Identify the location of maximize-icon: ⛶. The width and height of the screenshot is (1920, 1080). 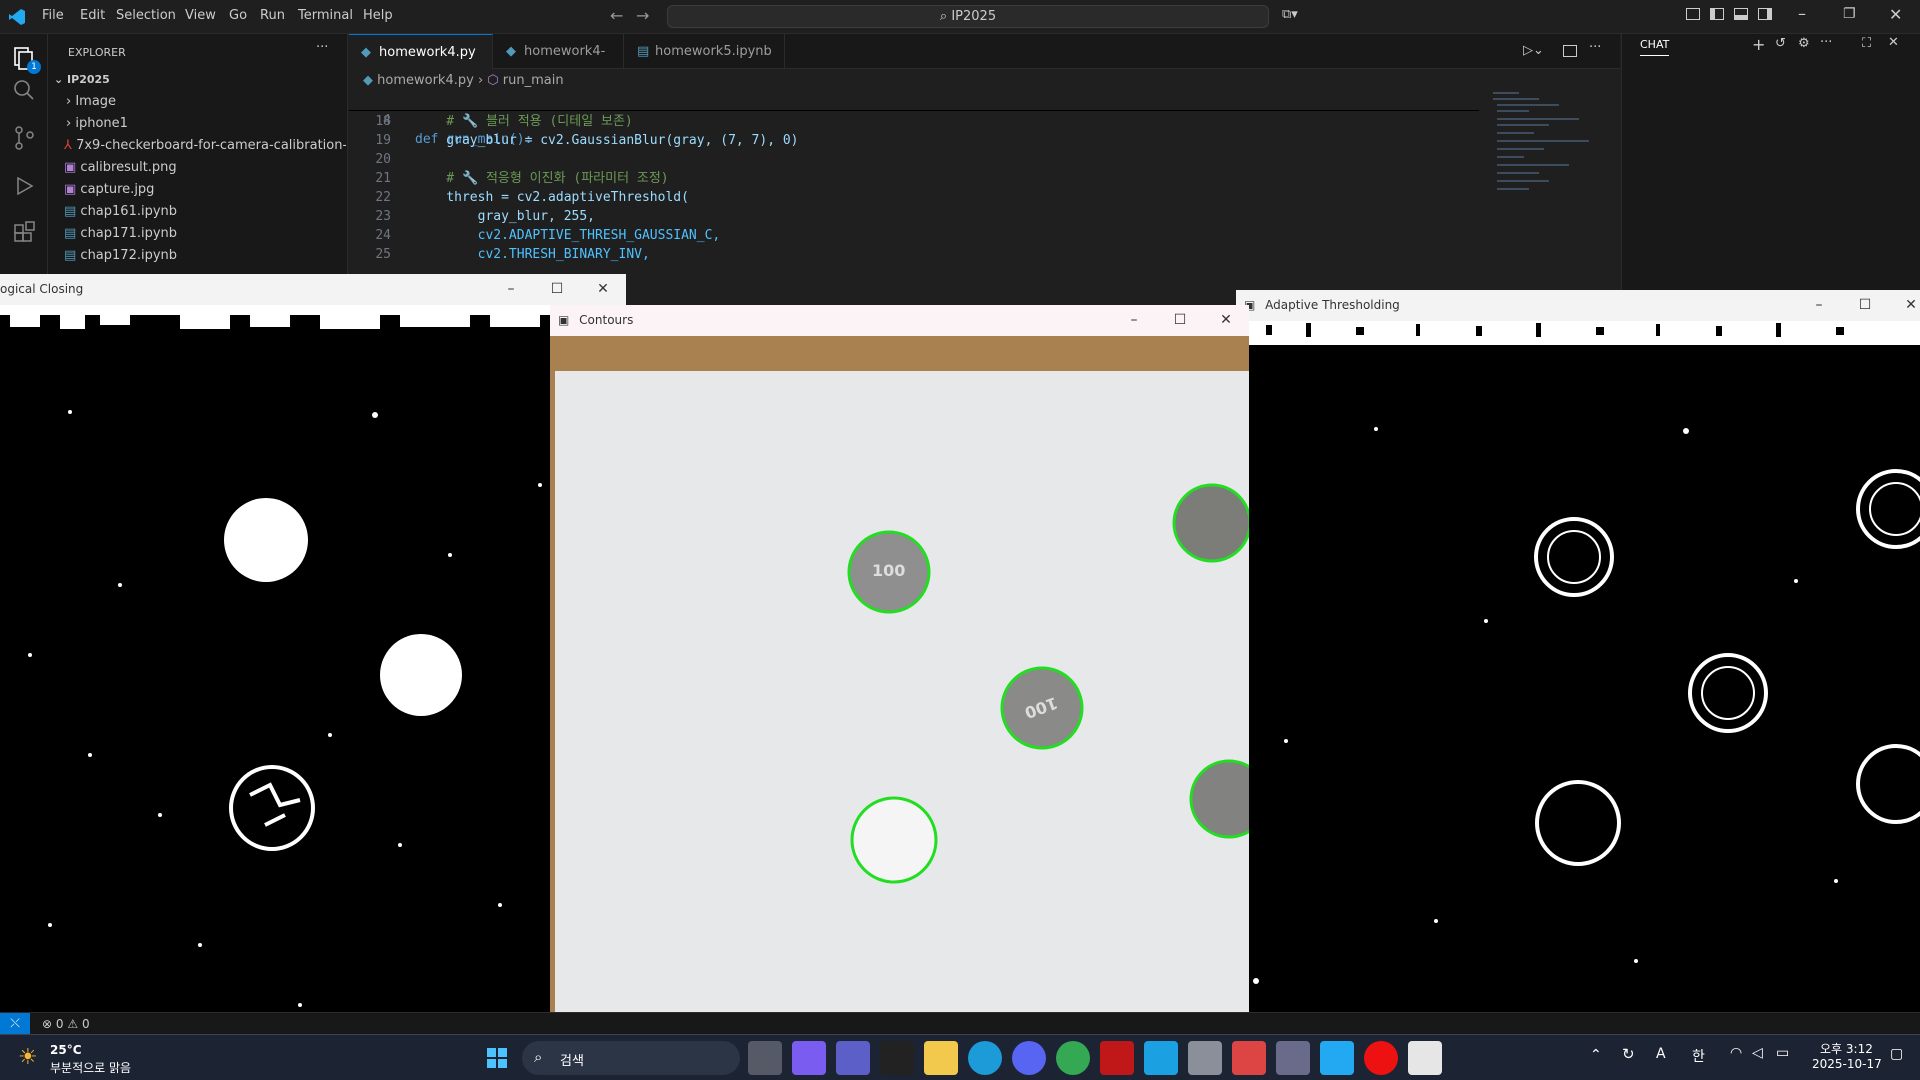
(1866, 43).